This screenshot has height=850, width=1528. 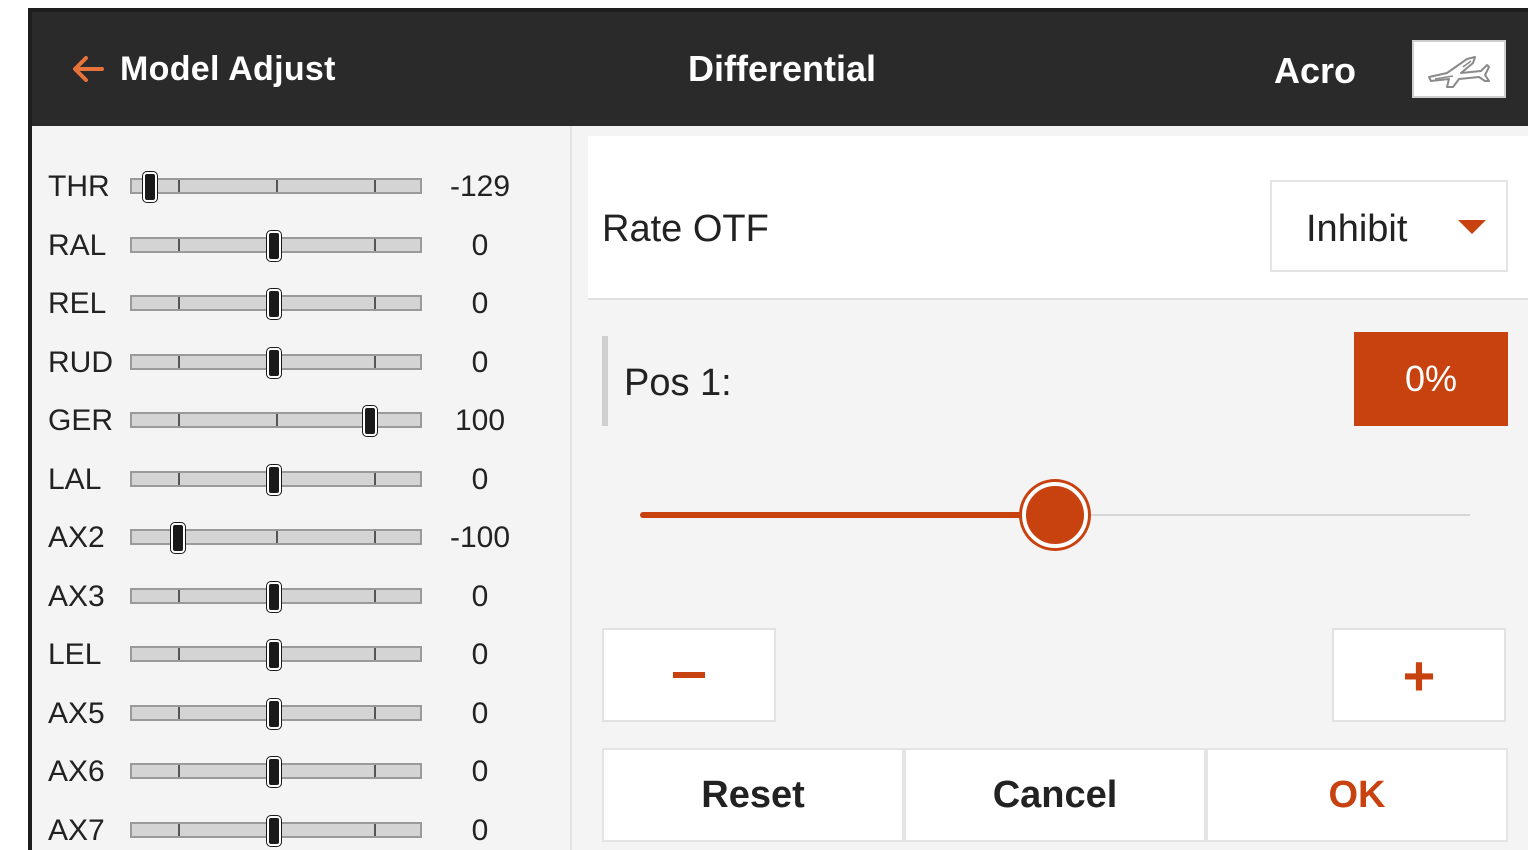 What do you see at coordinates (1058, 218) in the screenshot?
I see `rate-otf-row: Rate OTF Inhibit` at bounding box center [1058, 218].